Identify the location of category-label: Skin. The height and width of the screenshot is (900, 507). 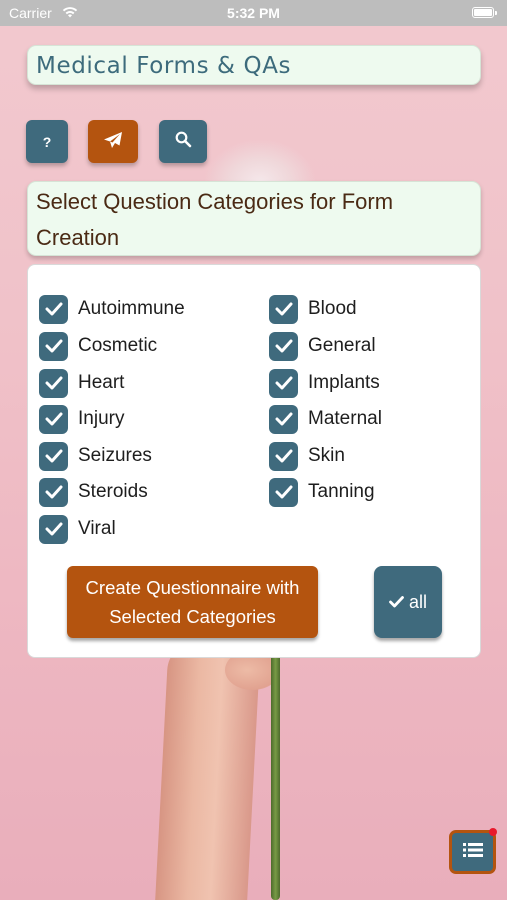
(326, 455).